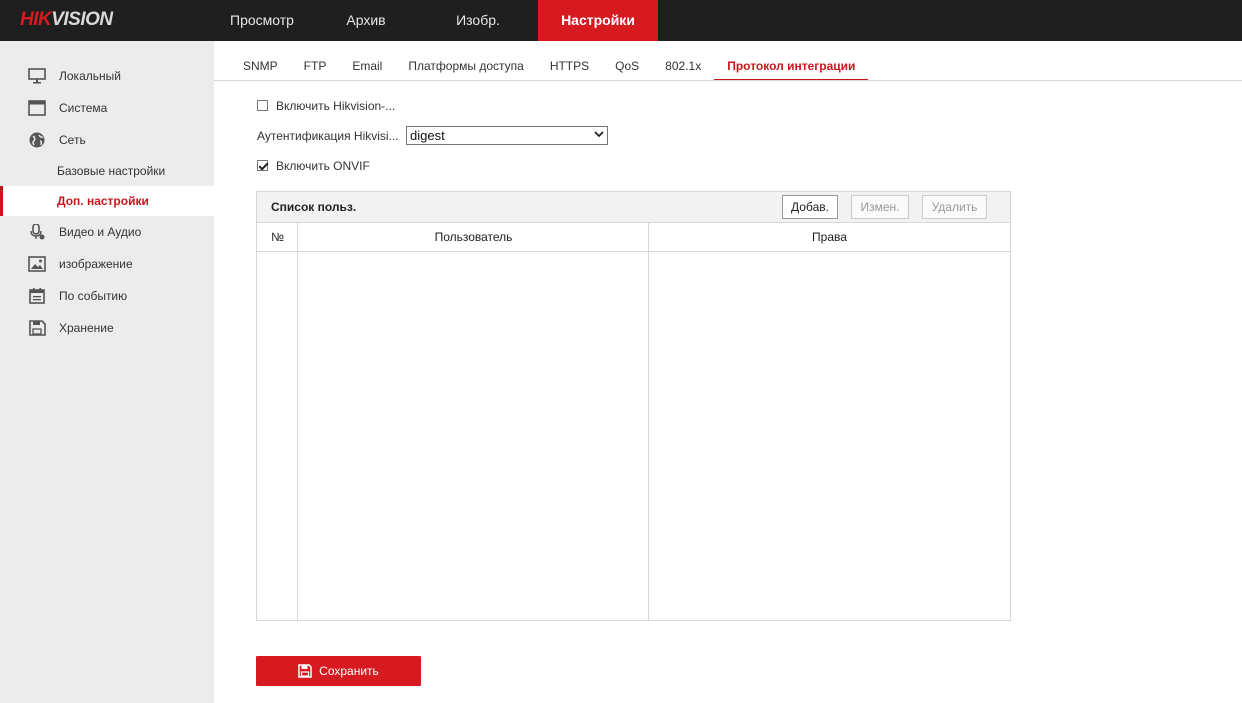  I want to click on sidebar-item-event: По событию, so click(107, 296).